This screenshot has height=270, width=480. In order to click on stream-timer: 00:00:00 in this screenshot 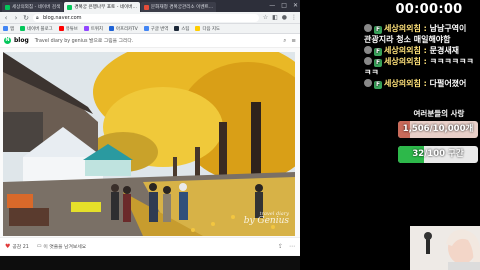, I will do `click(429, 9)`.